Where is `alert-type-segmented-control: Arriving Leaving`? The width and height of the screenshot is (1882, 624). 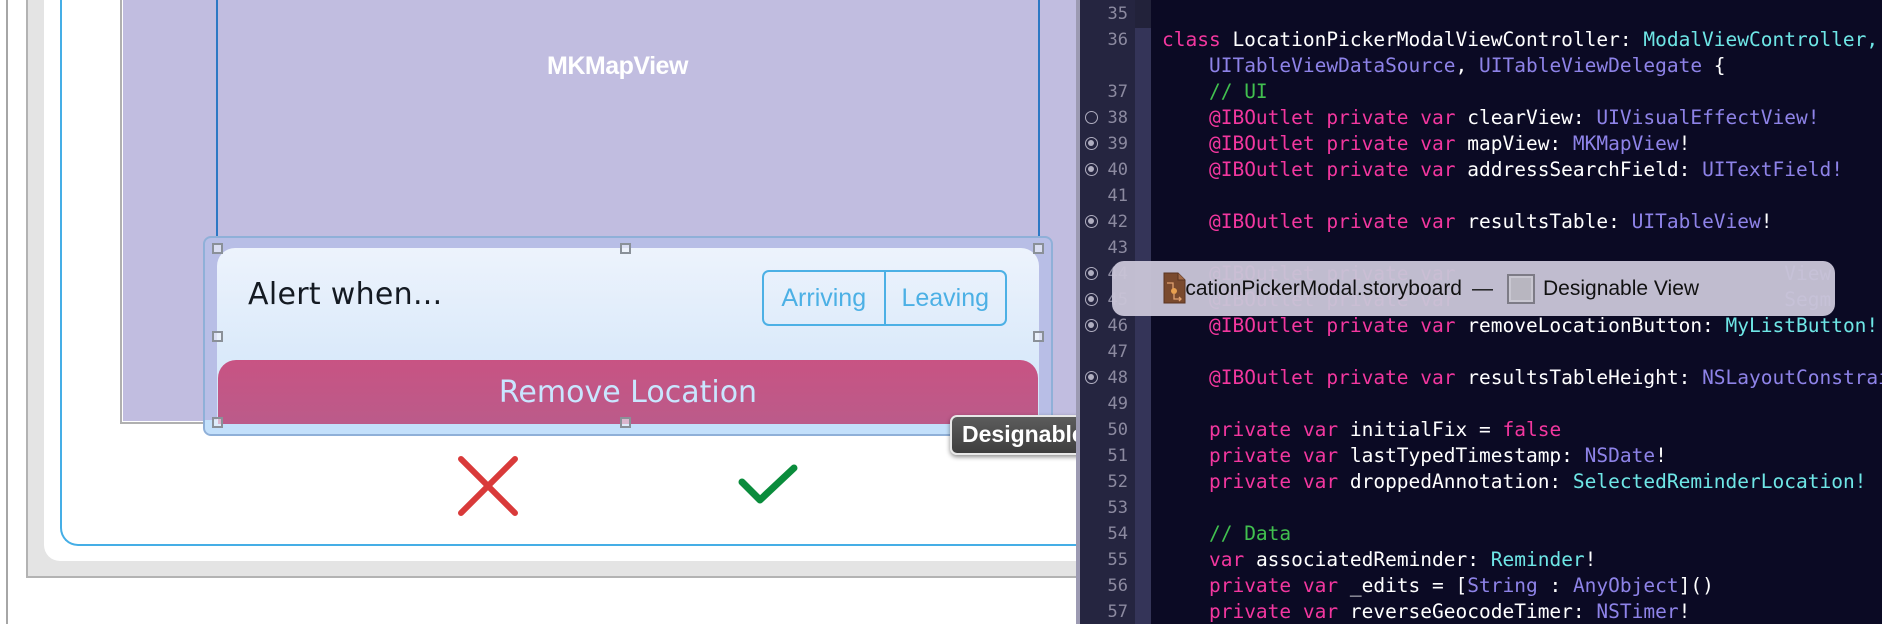
alert-type-segmented-control: Arriving Leaving is located at coordinates (884, 298).